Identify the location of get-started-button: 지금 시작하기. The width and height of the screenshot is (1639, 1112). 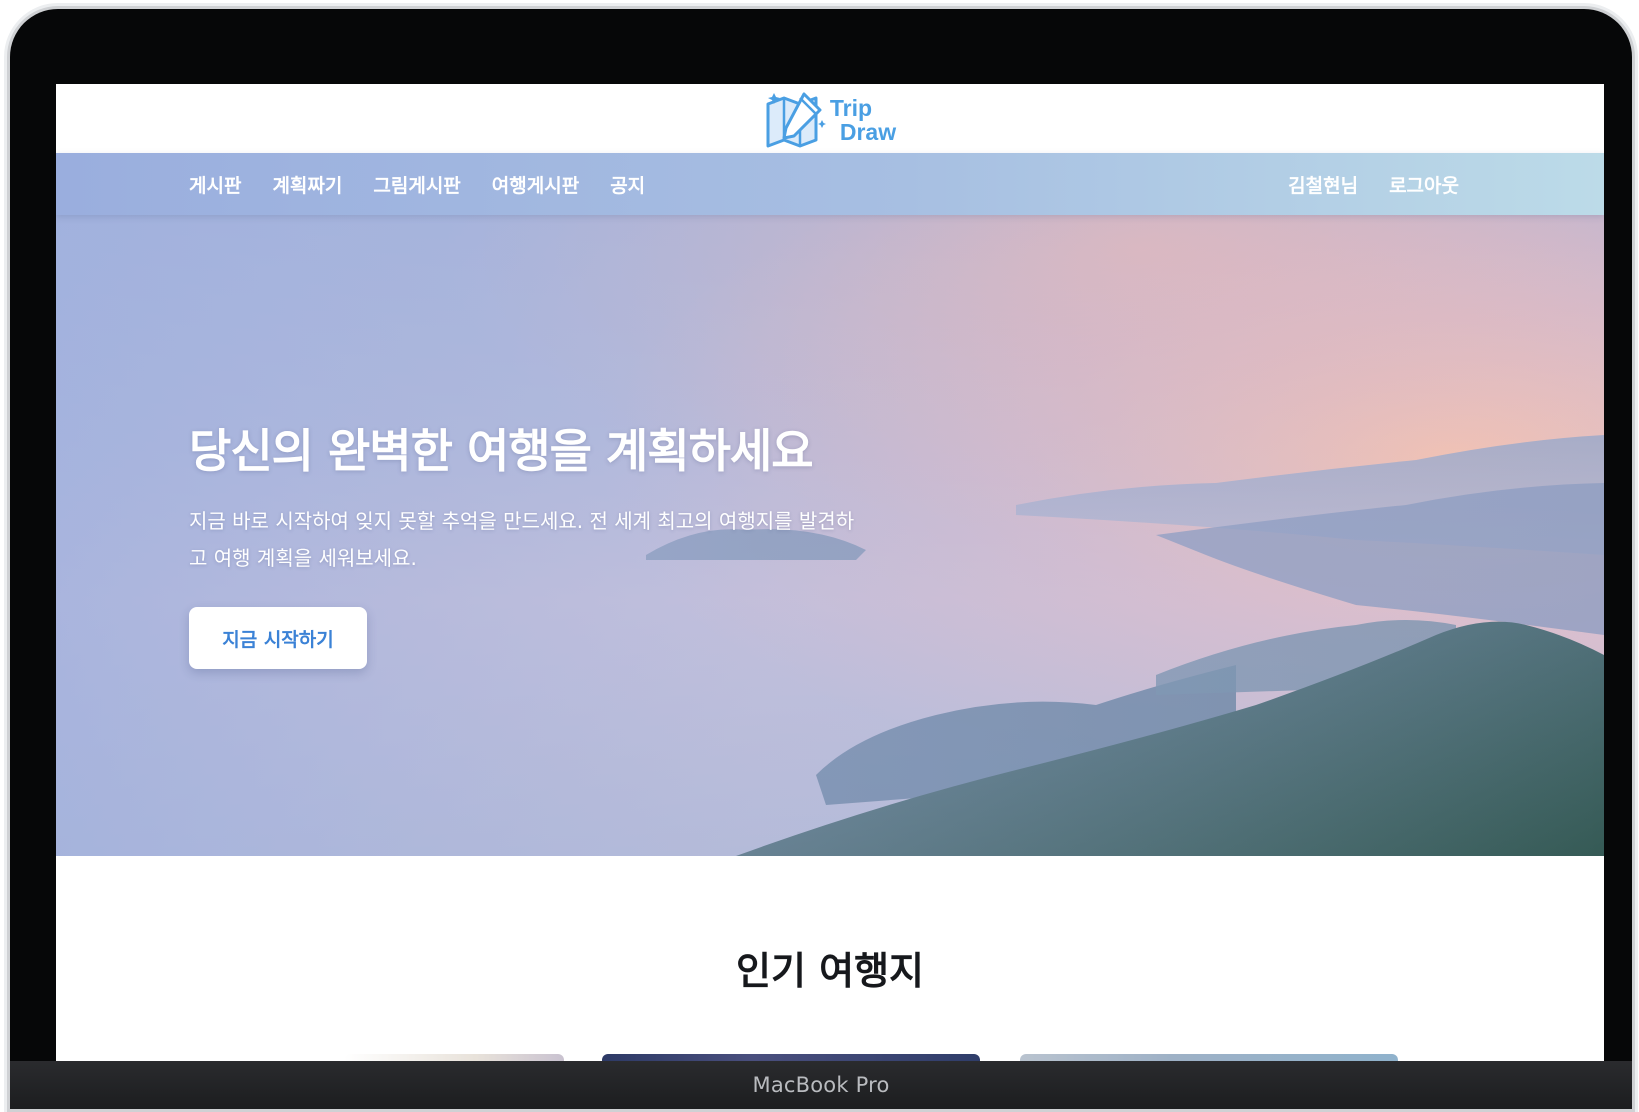
(278, 638).